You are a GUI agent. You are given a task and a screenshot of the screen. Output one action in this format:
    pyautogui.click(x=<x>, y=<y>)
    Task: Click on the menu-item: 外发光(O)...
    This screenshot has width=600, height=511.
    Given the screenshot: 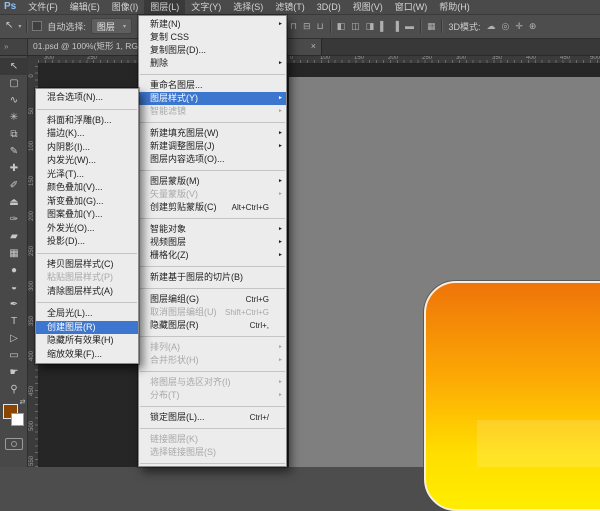 What is the action you would take?
    pyautogui.click(x=87, y=229)
    